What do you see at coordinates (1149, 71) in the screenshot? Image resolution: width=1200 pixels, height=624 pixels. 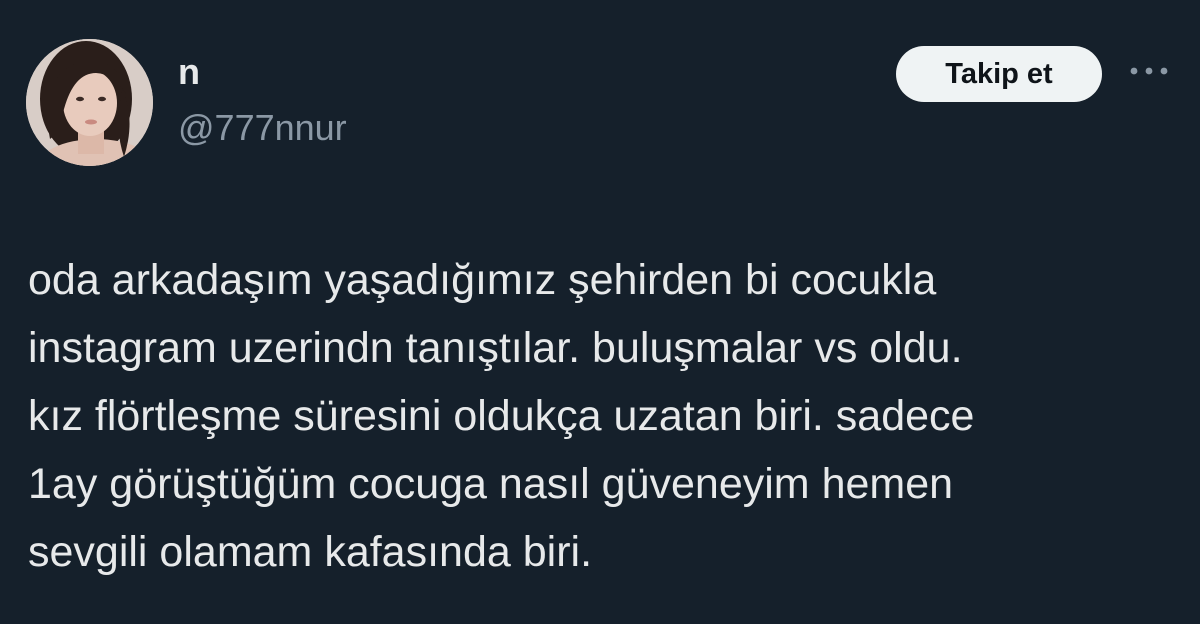 I see `more-horizontal-icon` at bounding box center [1149, 71].